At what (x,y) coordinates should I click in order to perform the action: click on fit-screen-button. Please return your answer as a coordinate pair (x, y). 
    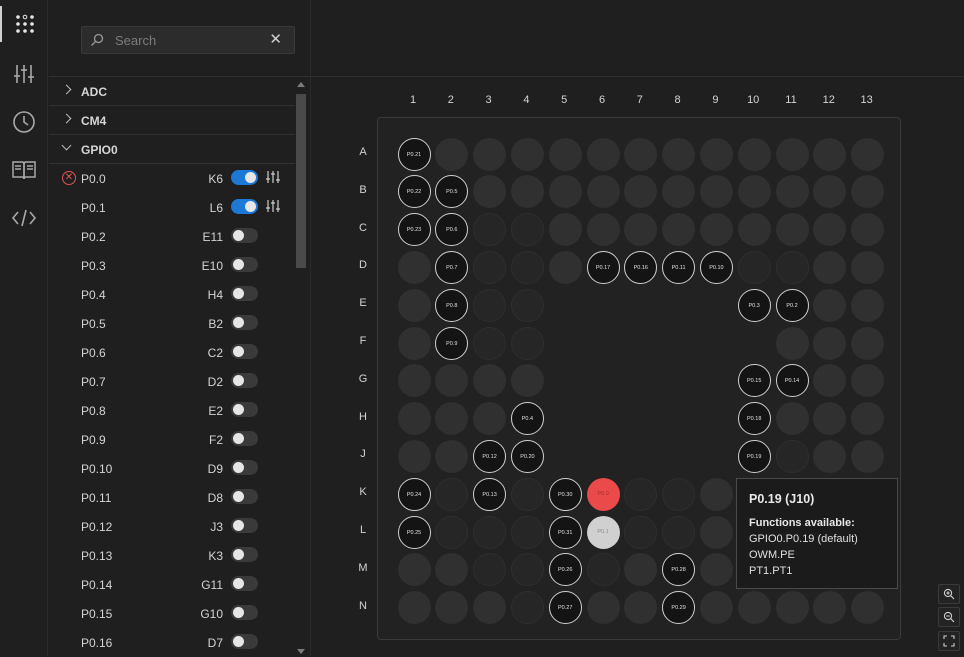
    Looking at the image, I should click on (949, 641).